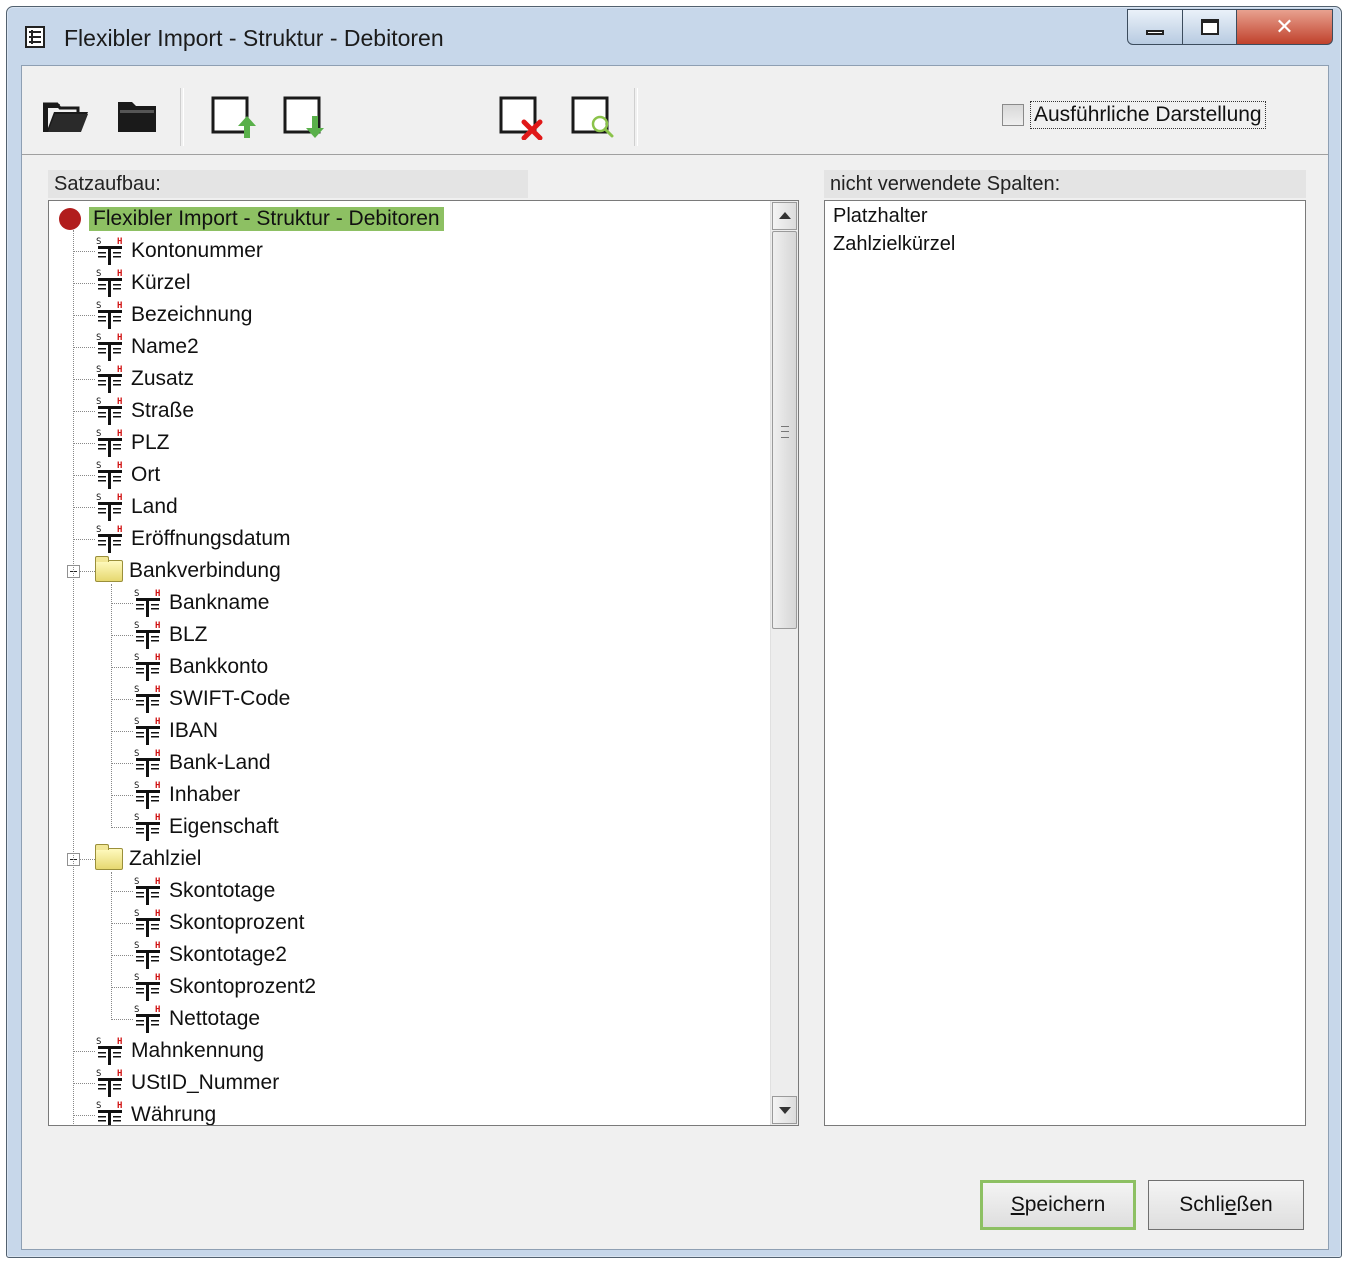 This screenshot has height=1261, width=1347. What do you see at coordinates (1155, 27) in the screenshot?
I see `minimize-button` at bounding box center [1155, 27].